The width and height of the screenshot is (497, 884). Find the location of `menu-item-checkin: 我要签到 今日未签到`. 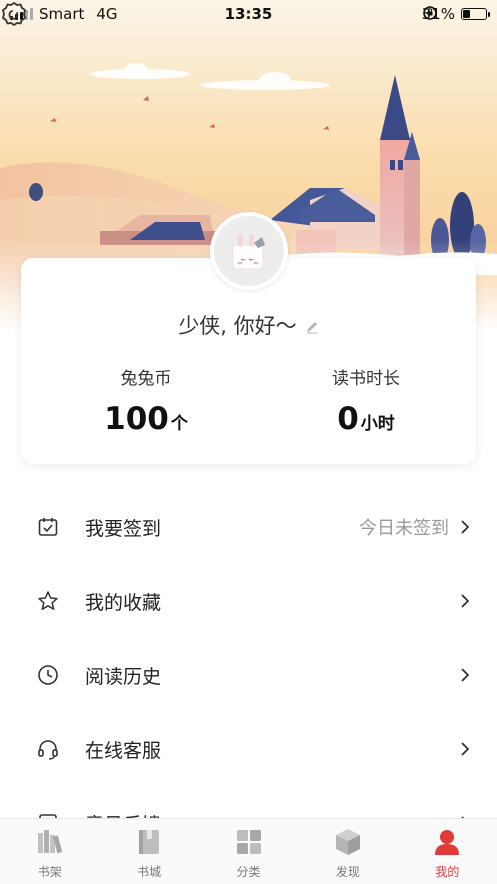

menu-item-checkin: 我要签到 今日未签到 is located at coordinates (248, 527).